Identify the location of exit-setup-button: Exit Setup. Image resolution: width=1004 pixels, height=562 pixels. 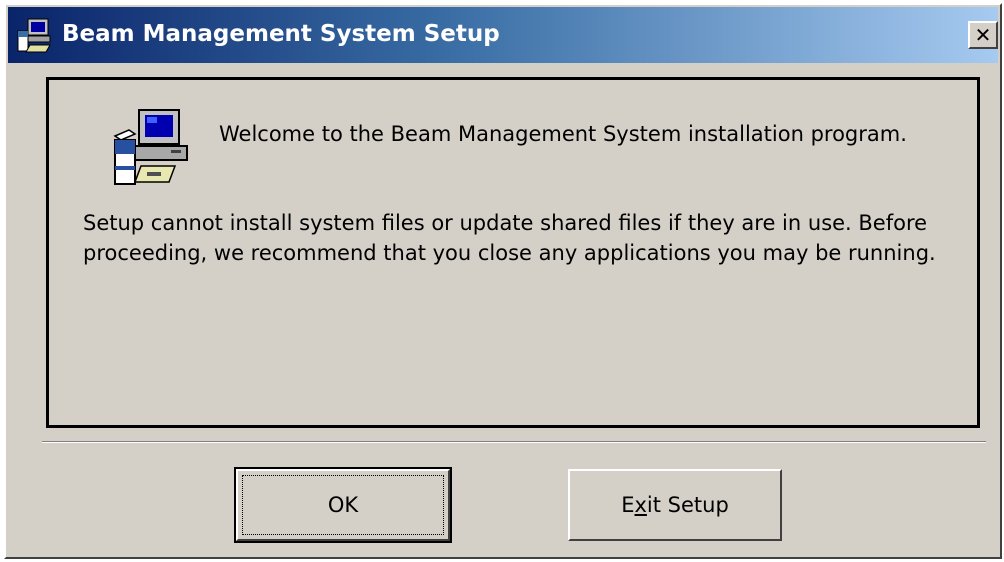
(675, 505).